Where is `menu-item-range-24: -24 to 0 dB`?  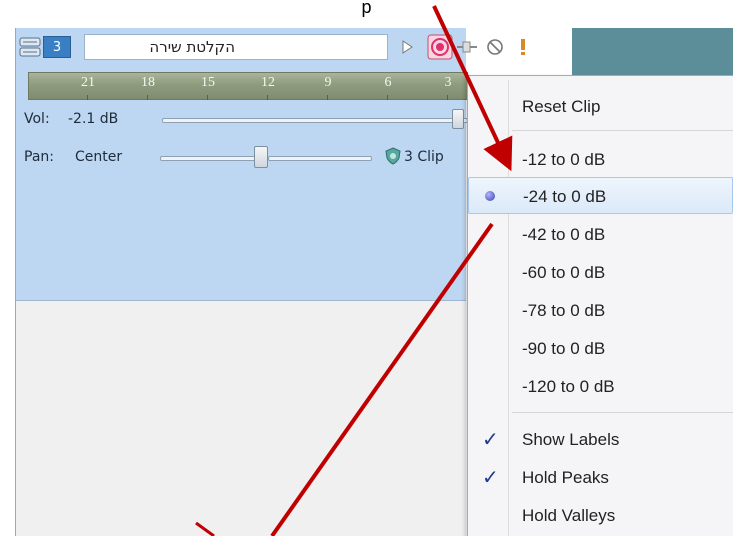
menu-item-range-24: -24 to 0 dB is located at coordinates (600, 195).